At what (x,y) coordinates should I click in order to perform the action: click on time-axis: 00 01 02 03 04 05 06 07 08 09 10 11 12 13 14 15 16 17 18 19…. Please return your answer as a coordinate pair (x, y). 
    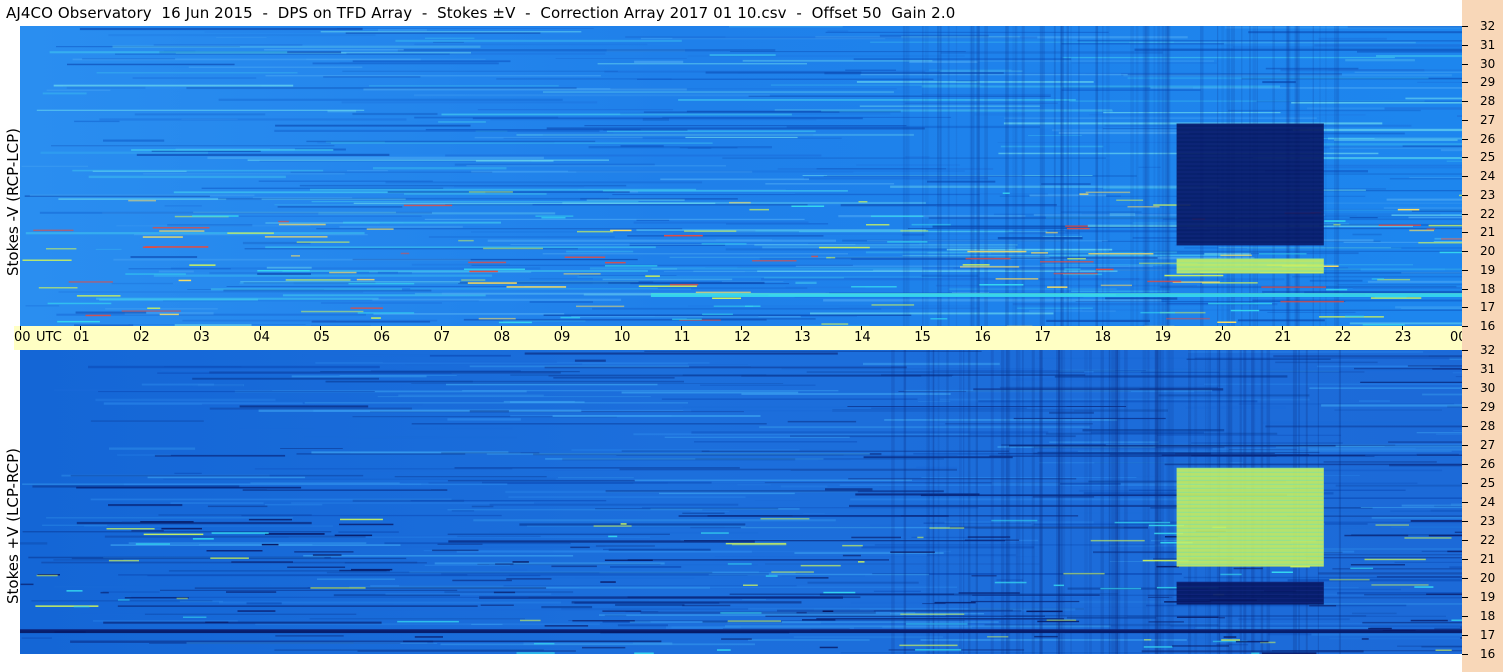
    Looking at the image, I should click on (756, 338).